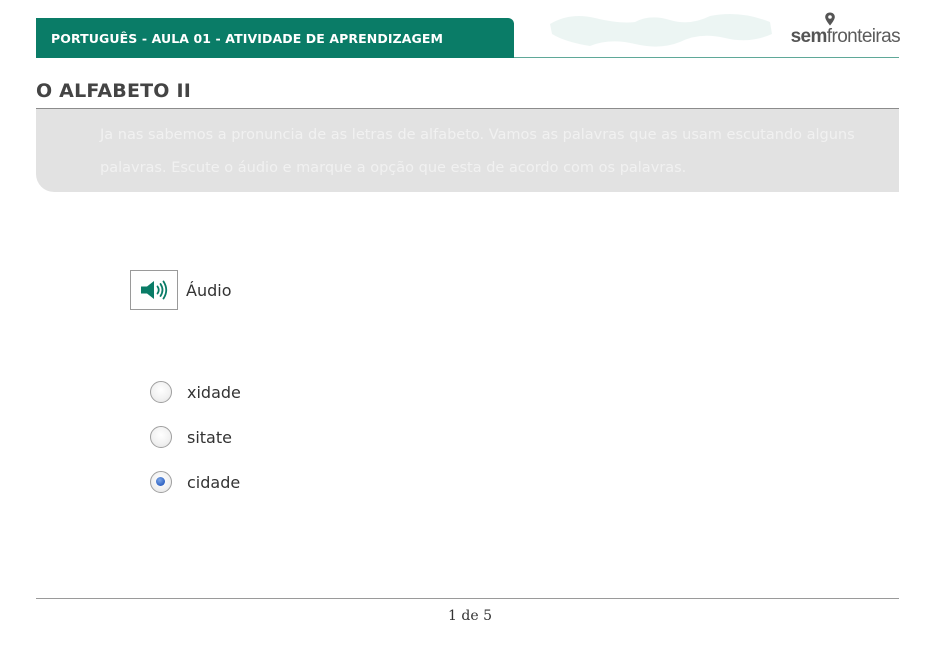 The image size is (940, 656). I want to click on logo-wordmark: semfronteiras, so click(845, 37).